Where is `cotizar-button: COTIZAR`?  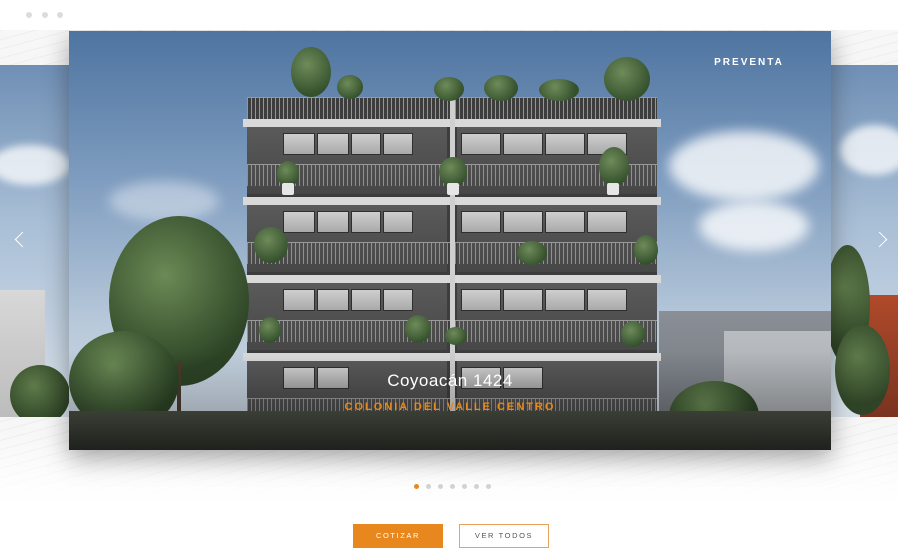 cotizar-button: COTIZAR is located at coordinates (398, 536).